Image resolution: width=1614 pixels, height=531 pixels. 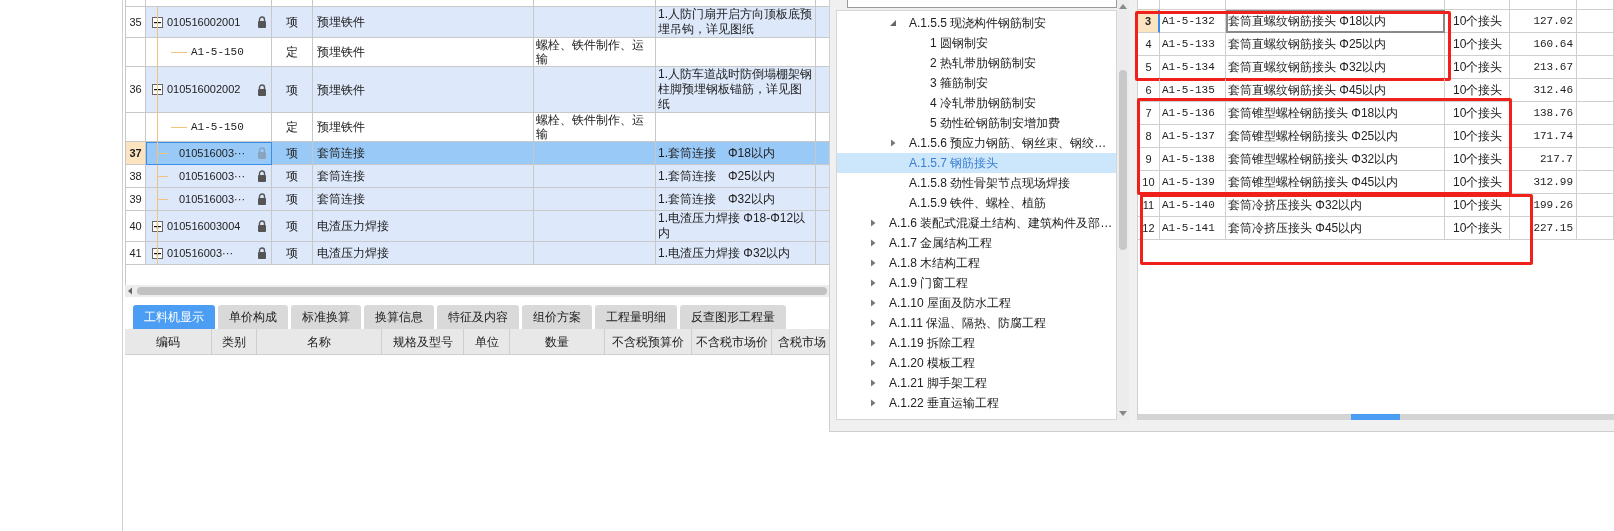 I want to click on table-row: 9 A1-5-138 套筒锥型螺栓钢筋接头 Φ32以内 10个接头 217.7, so click(x=1376, y=159).